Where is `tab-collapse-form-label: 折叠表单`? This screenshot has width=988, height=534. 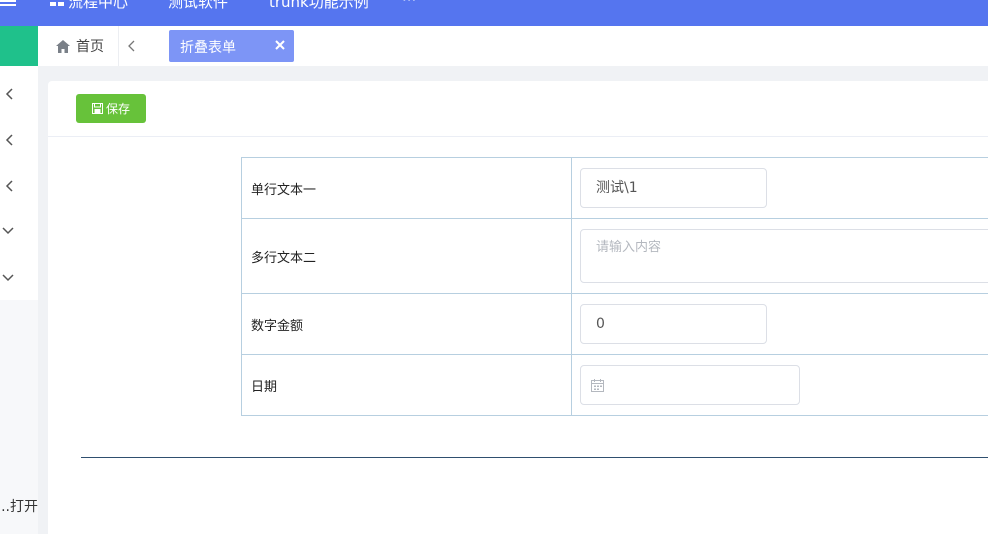
tab-collapse-form-label: 折叠表单 is located at coordinates (208, 48).